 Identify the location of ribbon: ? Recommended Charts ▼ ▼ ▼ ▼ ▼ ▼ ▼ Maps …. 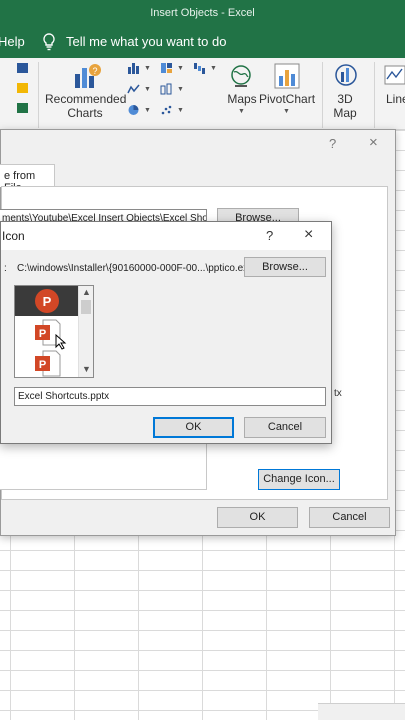
(202, 94).